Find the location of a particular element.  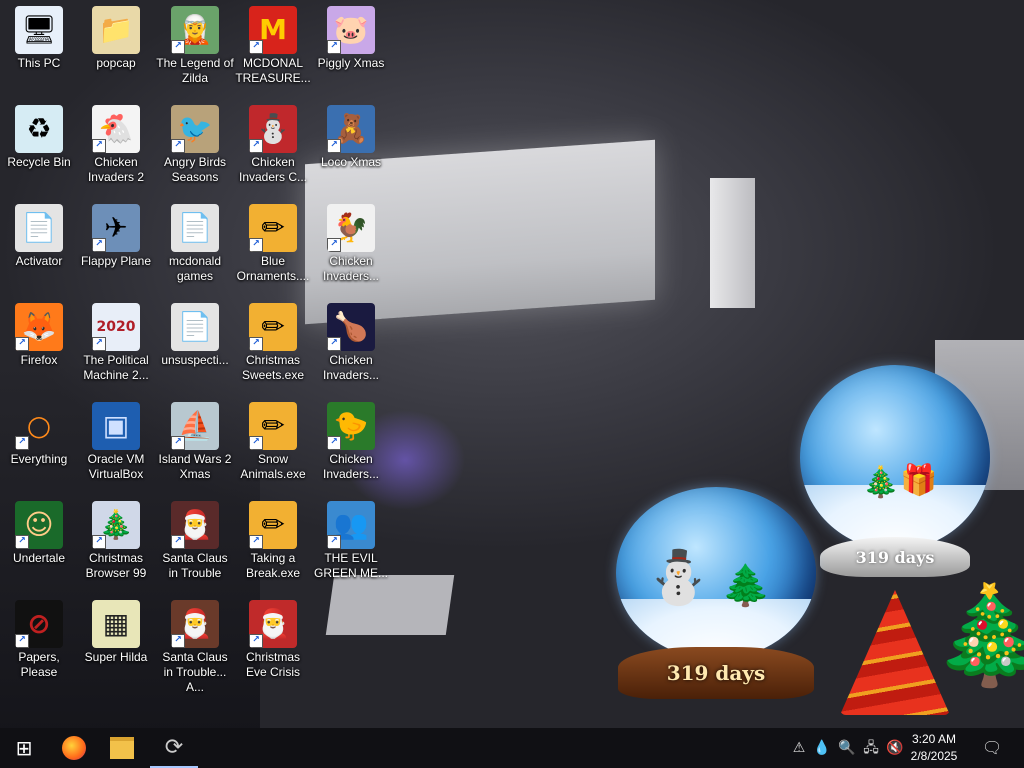

plane-icon: ✈ ↗ is located at coordinates (116, 228).